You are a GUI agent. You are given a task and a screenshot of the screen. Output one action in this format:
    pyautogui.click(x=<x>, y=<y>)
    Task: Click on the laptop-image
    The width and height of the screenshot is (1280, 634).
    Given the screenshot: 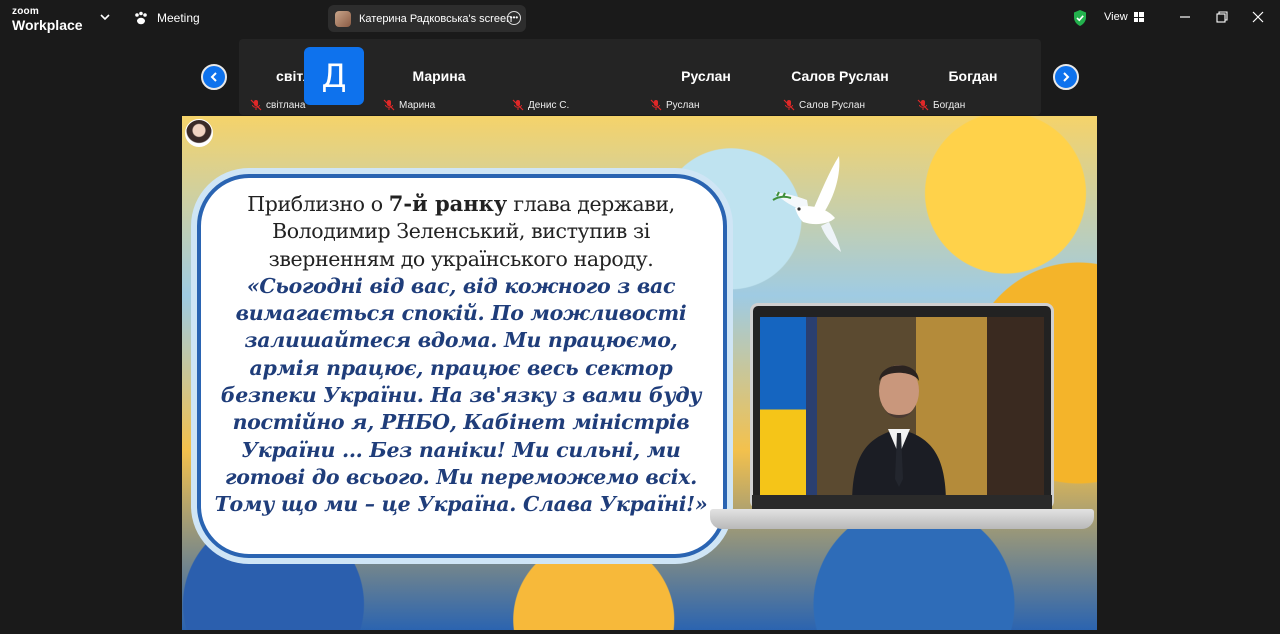 What is the action you would take?
    pyautogui.click(x=902, y=423)
    